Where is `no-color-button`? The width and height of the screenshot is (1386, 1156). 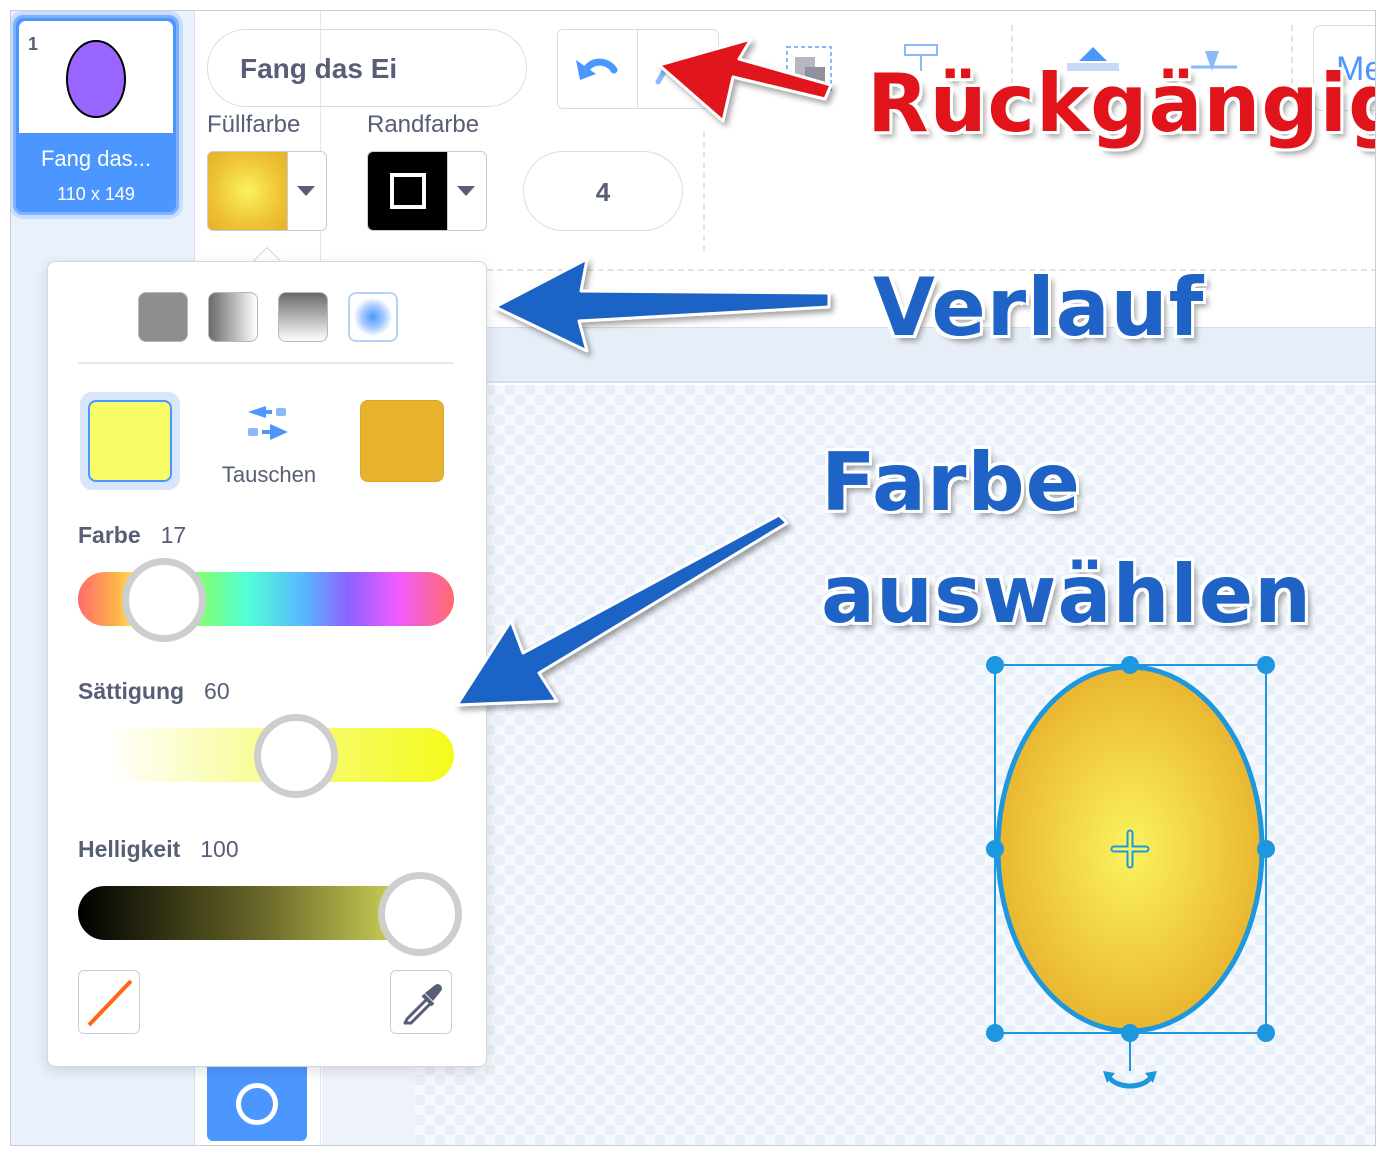 no-color-button is located at coordinates (109, 1002).